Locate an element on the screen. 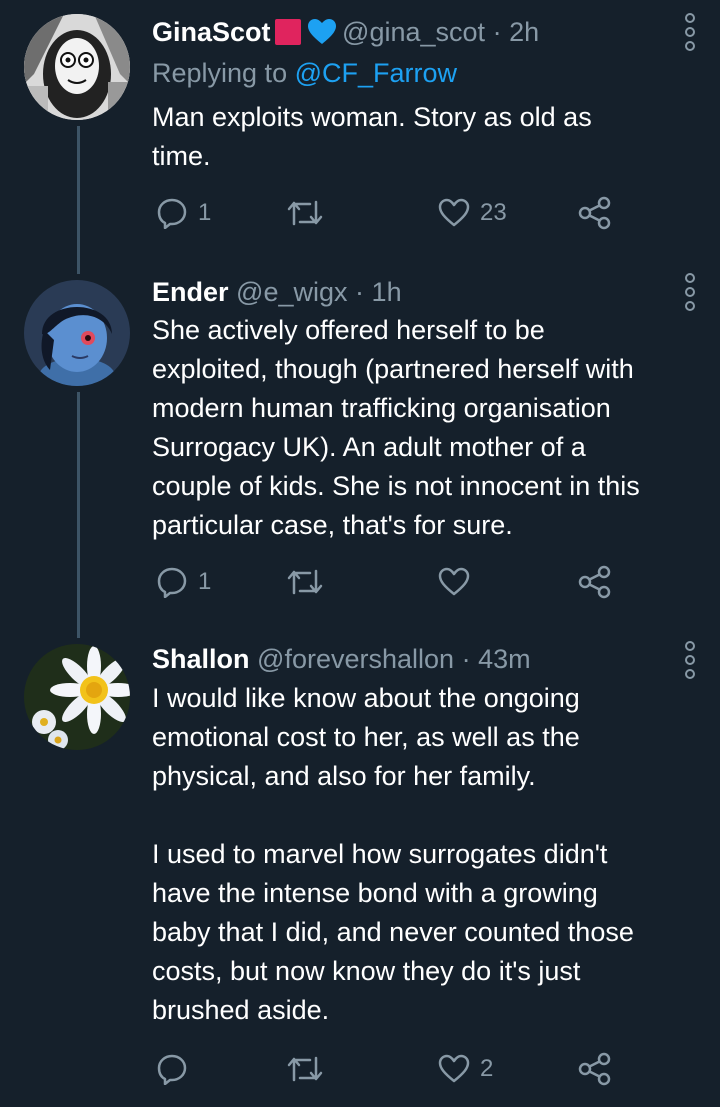  tweet-header: Ender @e_wigx · 1h is located at coordinates (406, 292).